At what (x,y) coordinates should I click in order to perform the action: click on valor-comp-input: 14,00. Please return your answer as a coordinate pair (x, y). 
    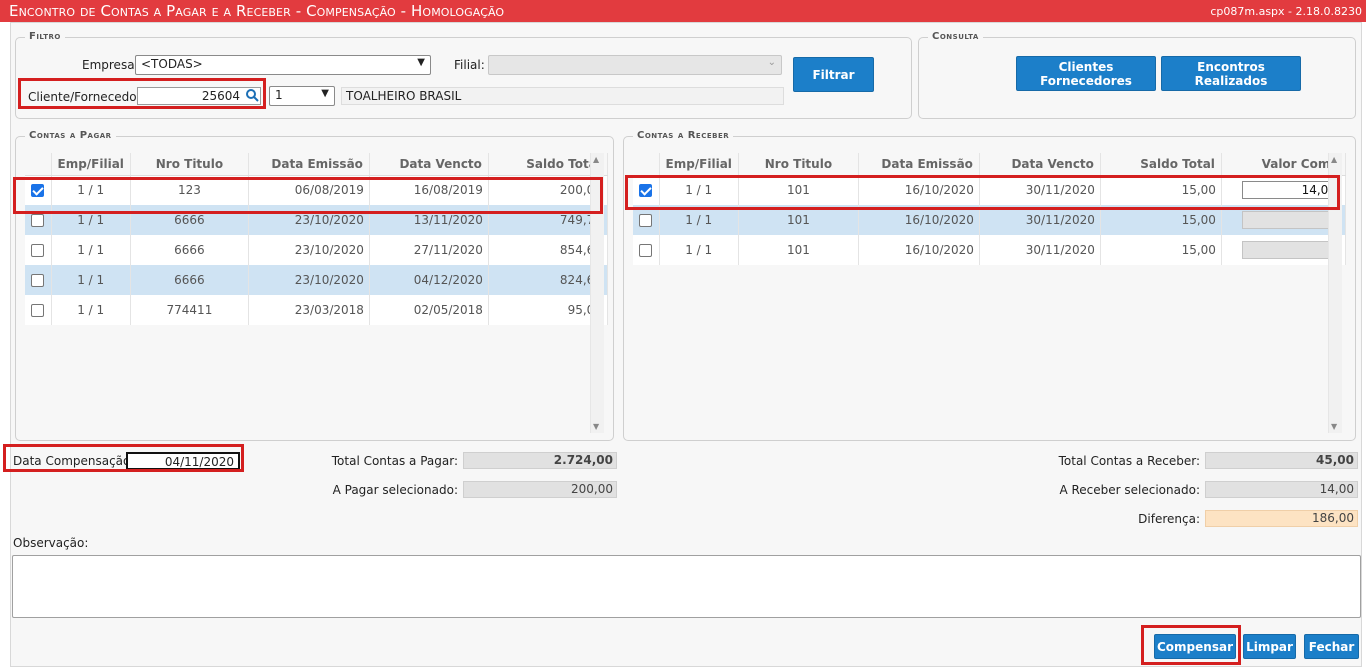
    Looking at the image, I should click on (1290, 190).